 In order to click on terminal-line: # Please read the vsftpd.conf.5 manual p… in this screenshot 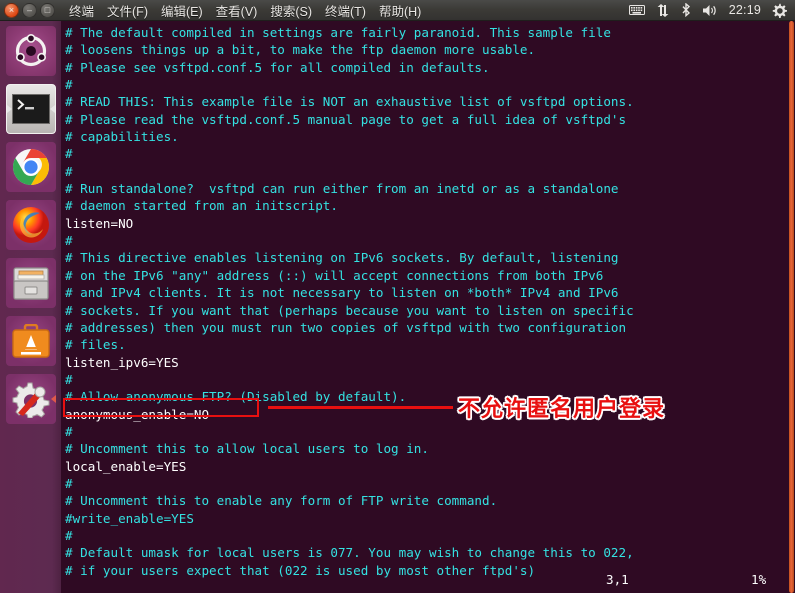, I will do `click(346, 119)`.